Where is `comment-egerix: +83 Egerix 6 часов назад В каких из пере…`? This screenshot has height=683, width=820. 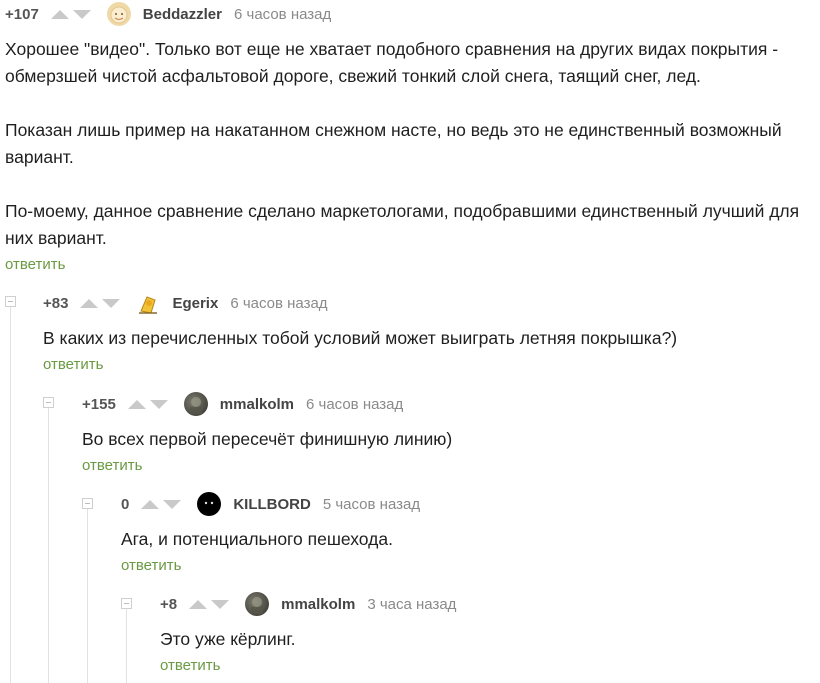
comment-egerix: +83 Egerix 6 часов назад В каких из пере… is located at coordinates (428, 331).